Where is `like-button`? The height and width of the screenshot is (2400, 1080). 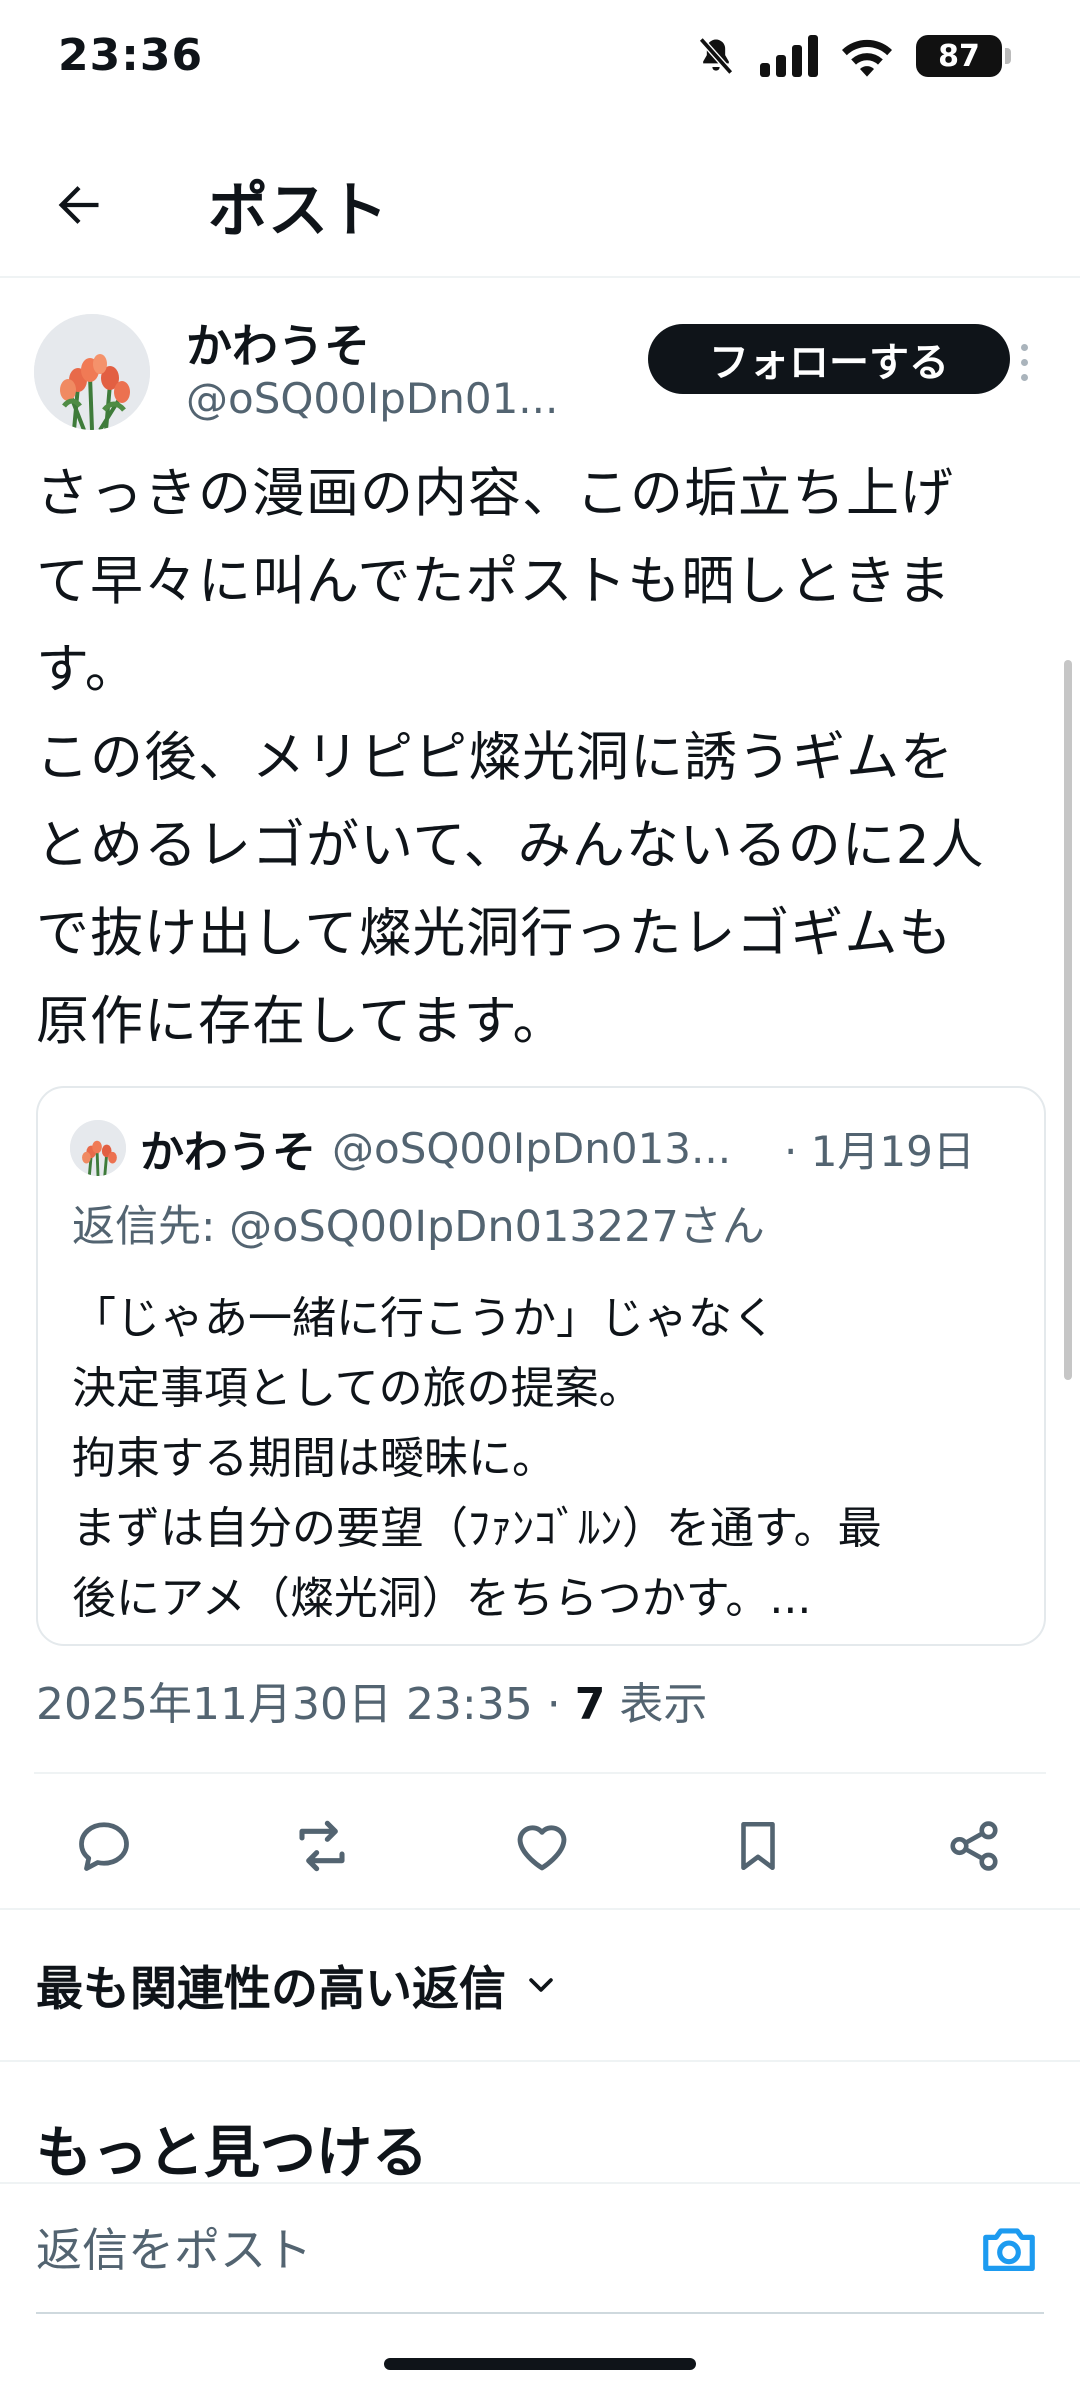 like-button is located at coordinates (542, 1846).